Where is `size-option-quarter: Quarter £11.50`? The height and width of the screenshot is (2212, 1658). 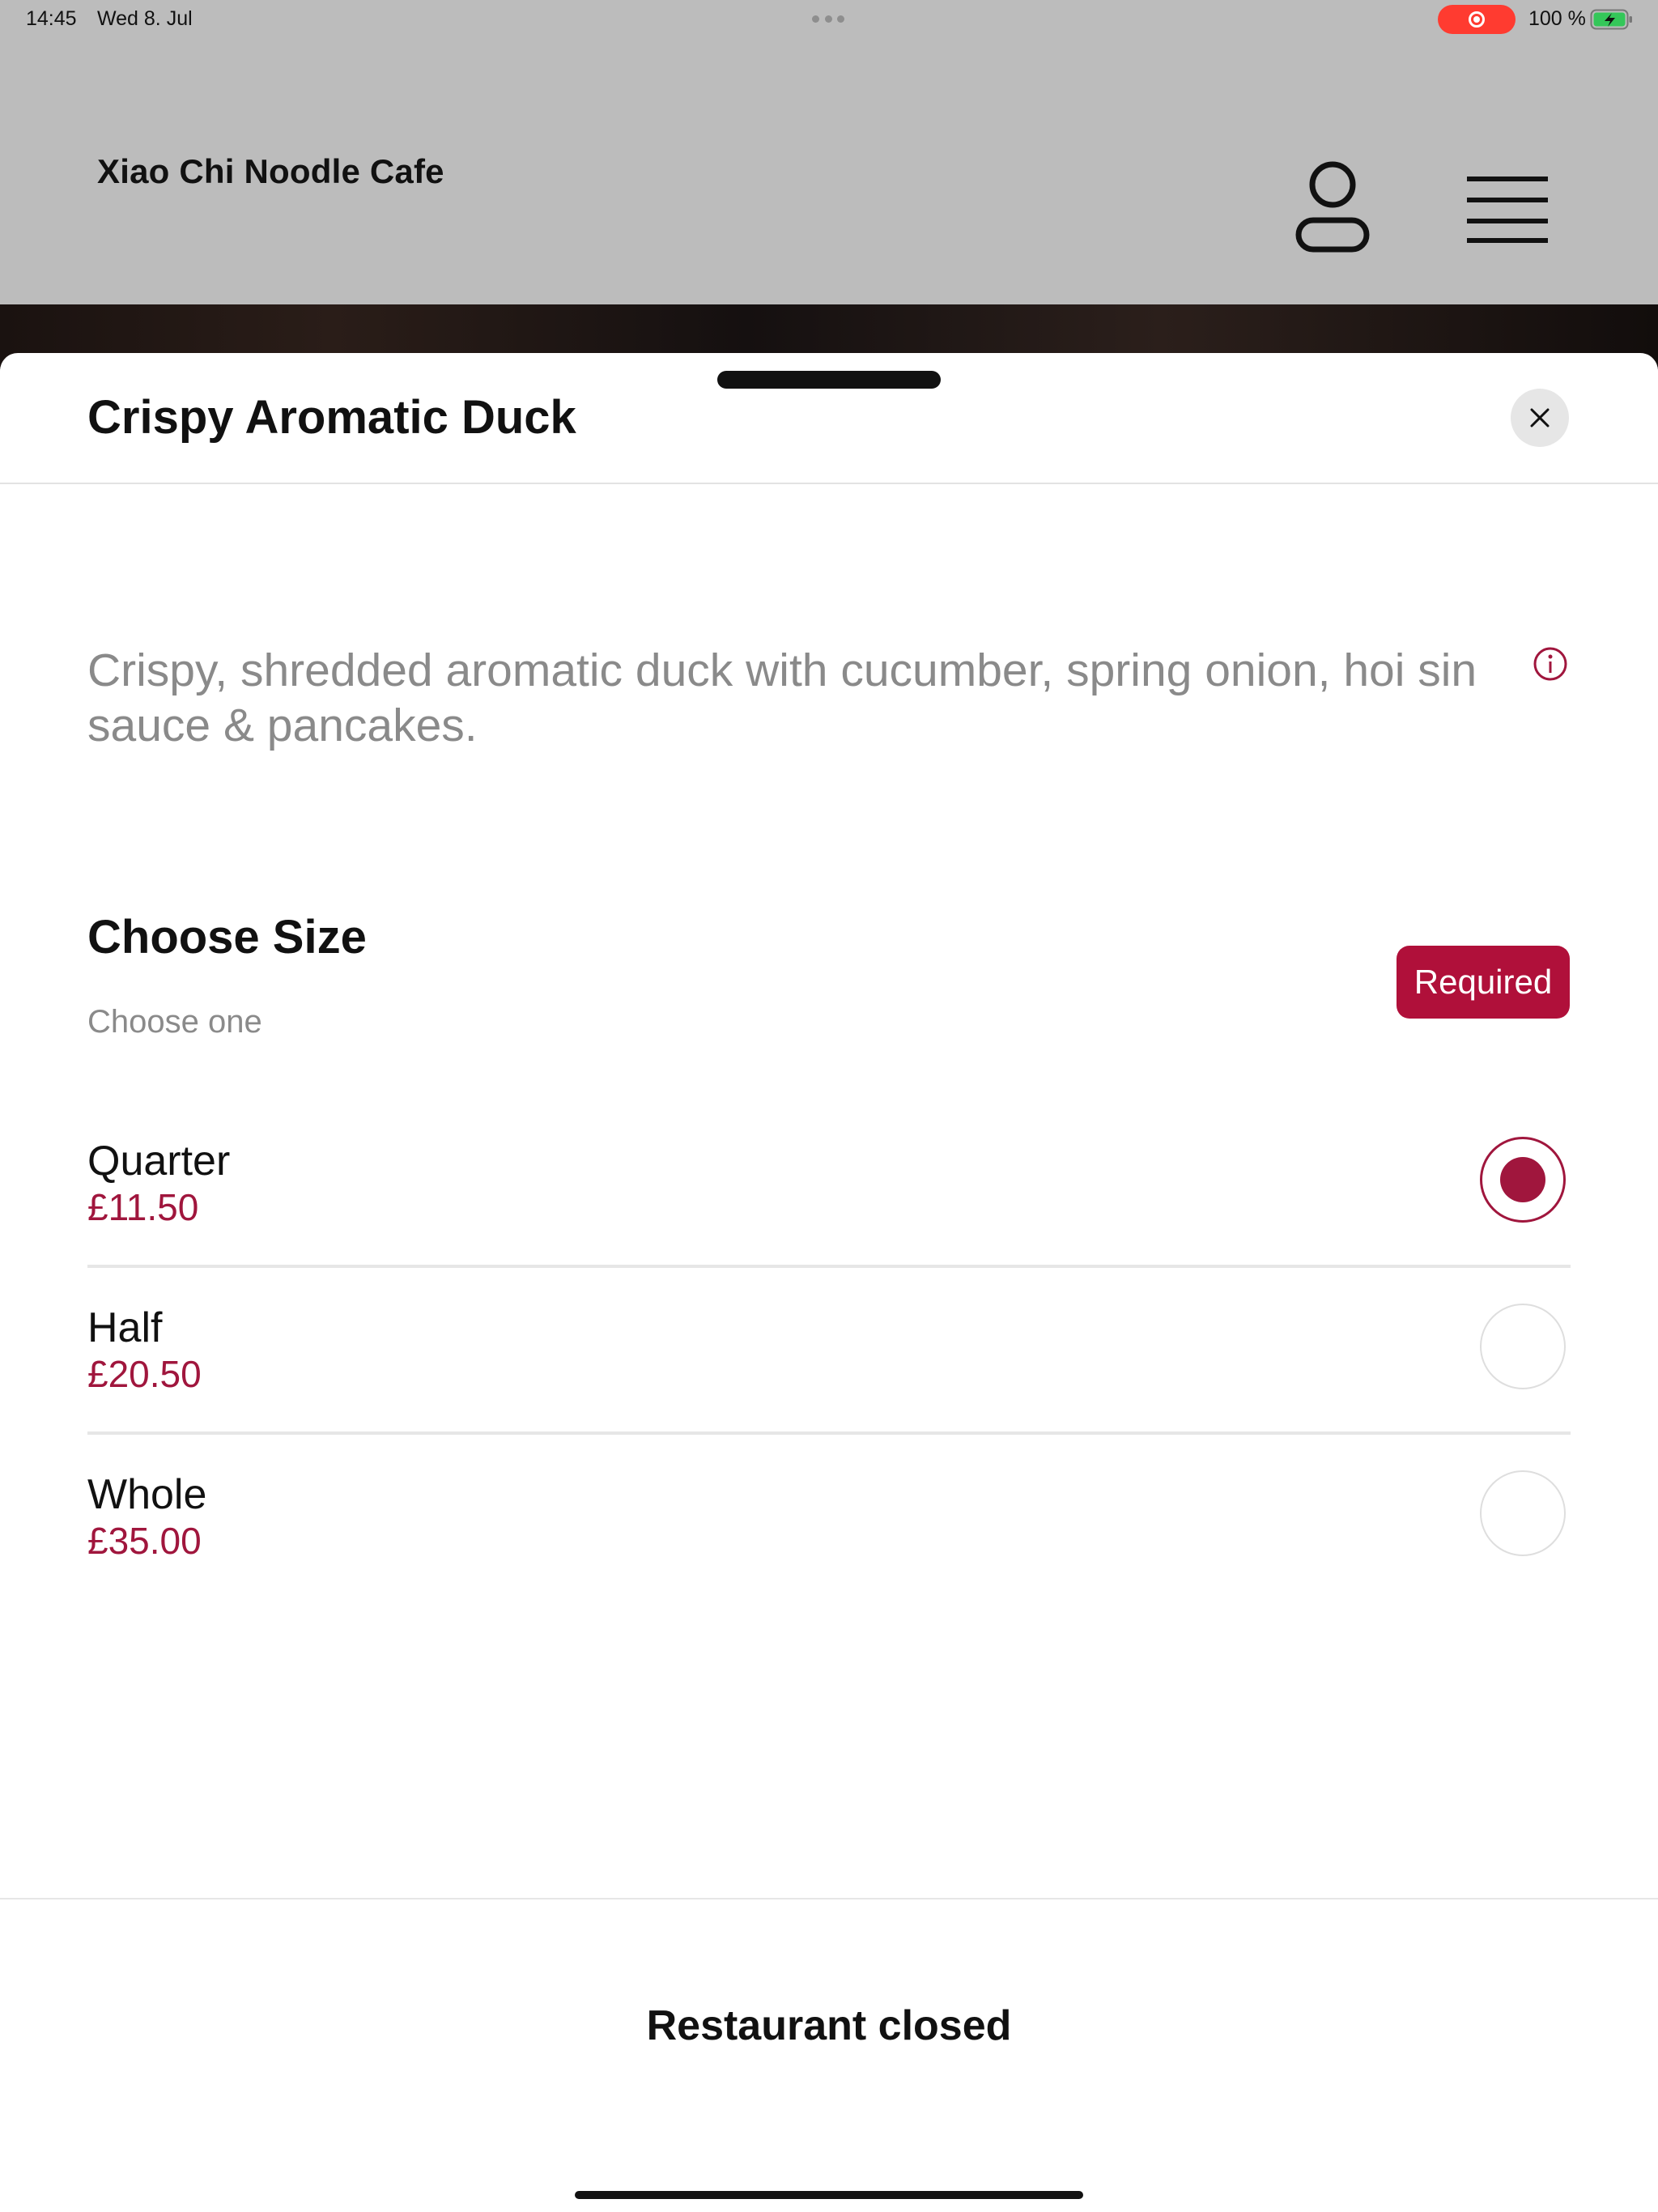 size-option-quarter: Quarter £11.50 is located at coordinates (829, 1221).